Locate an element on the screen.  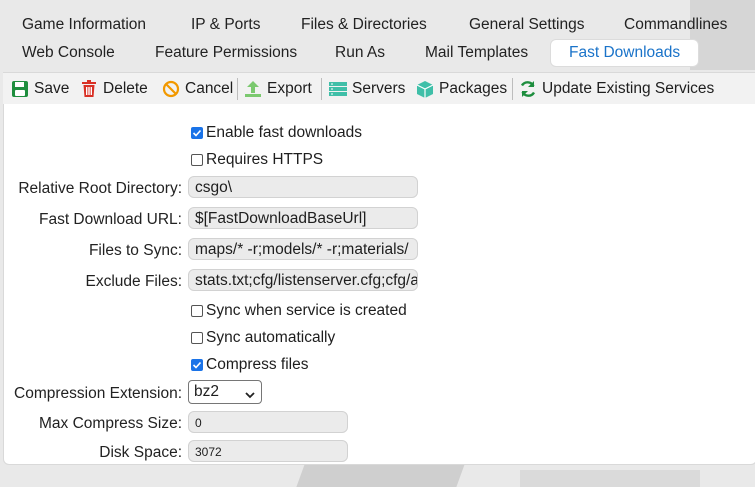
fast-download-url-label: Fast Download URL: is located at coordinates (110, 219).